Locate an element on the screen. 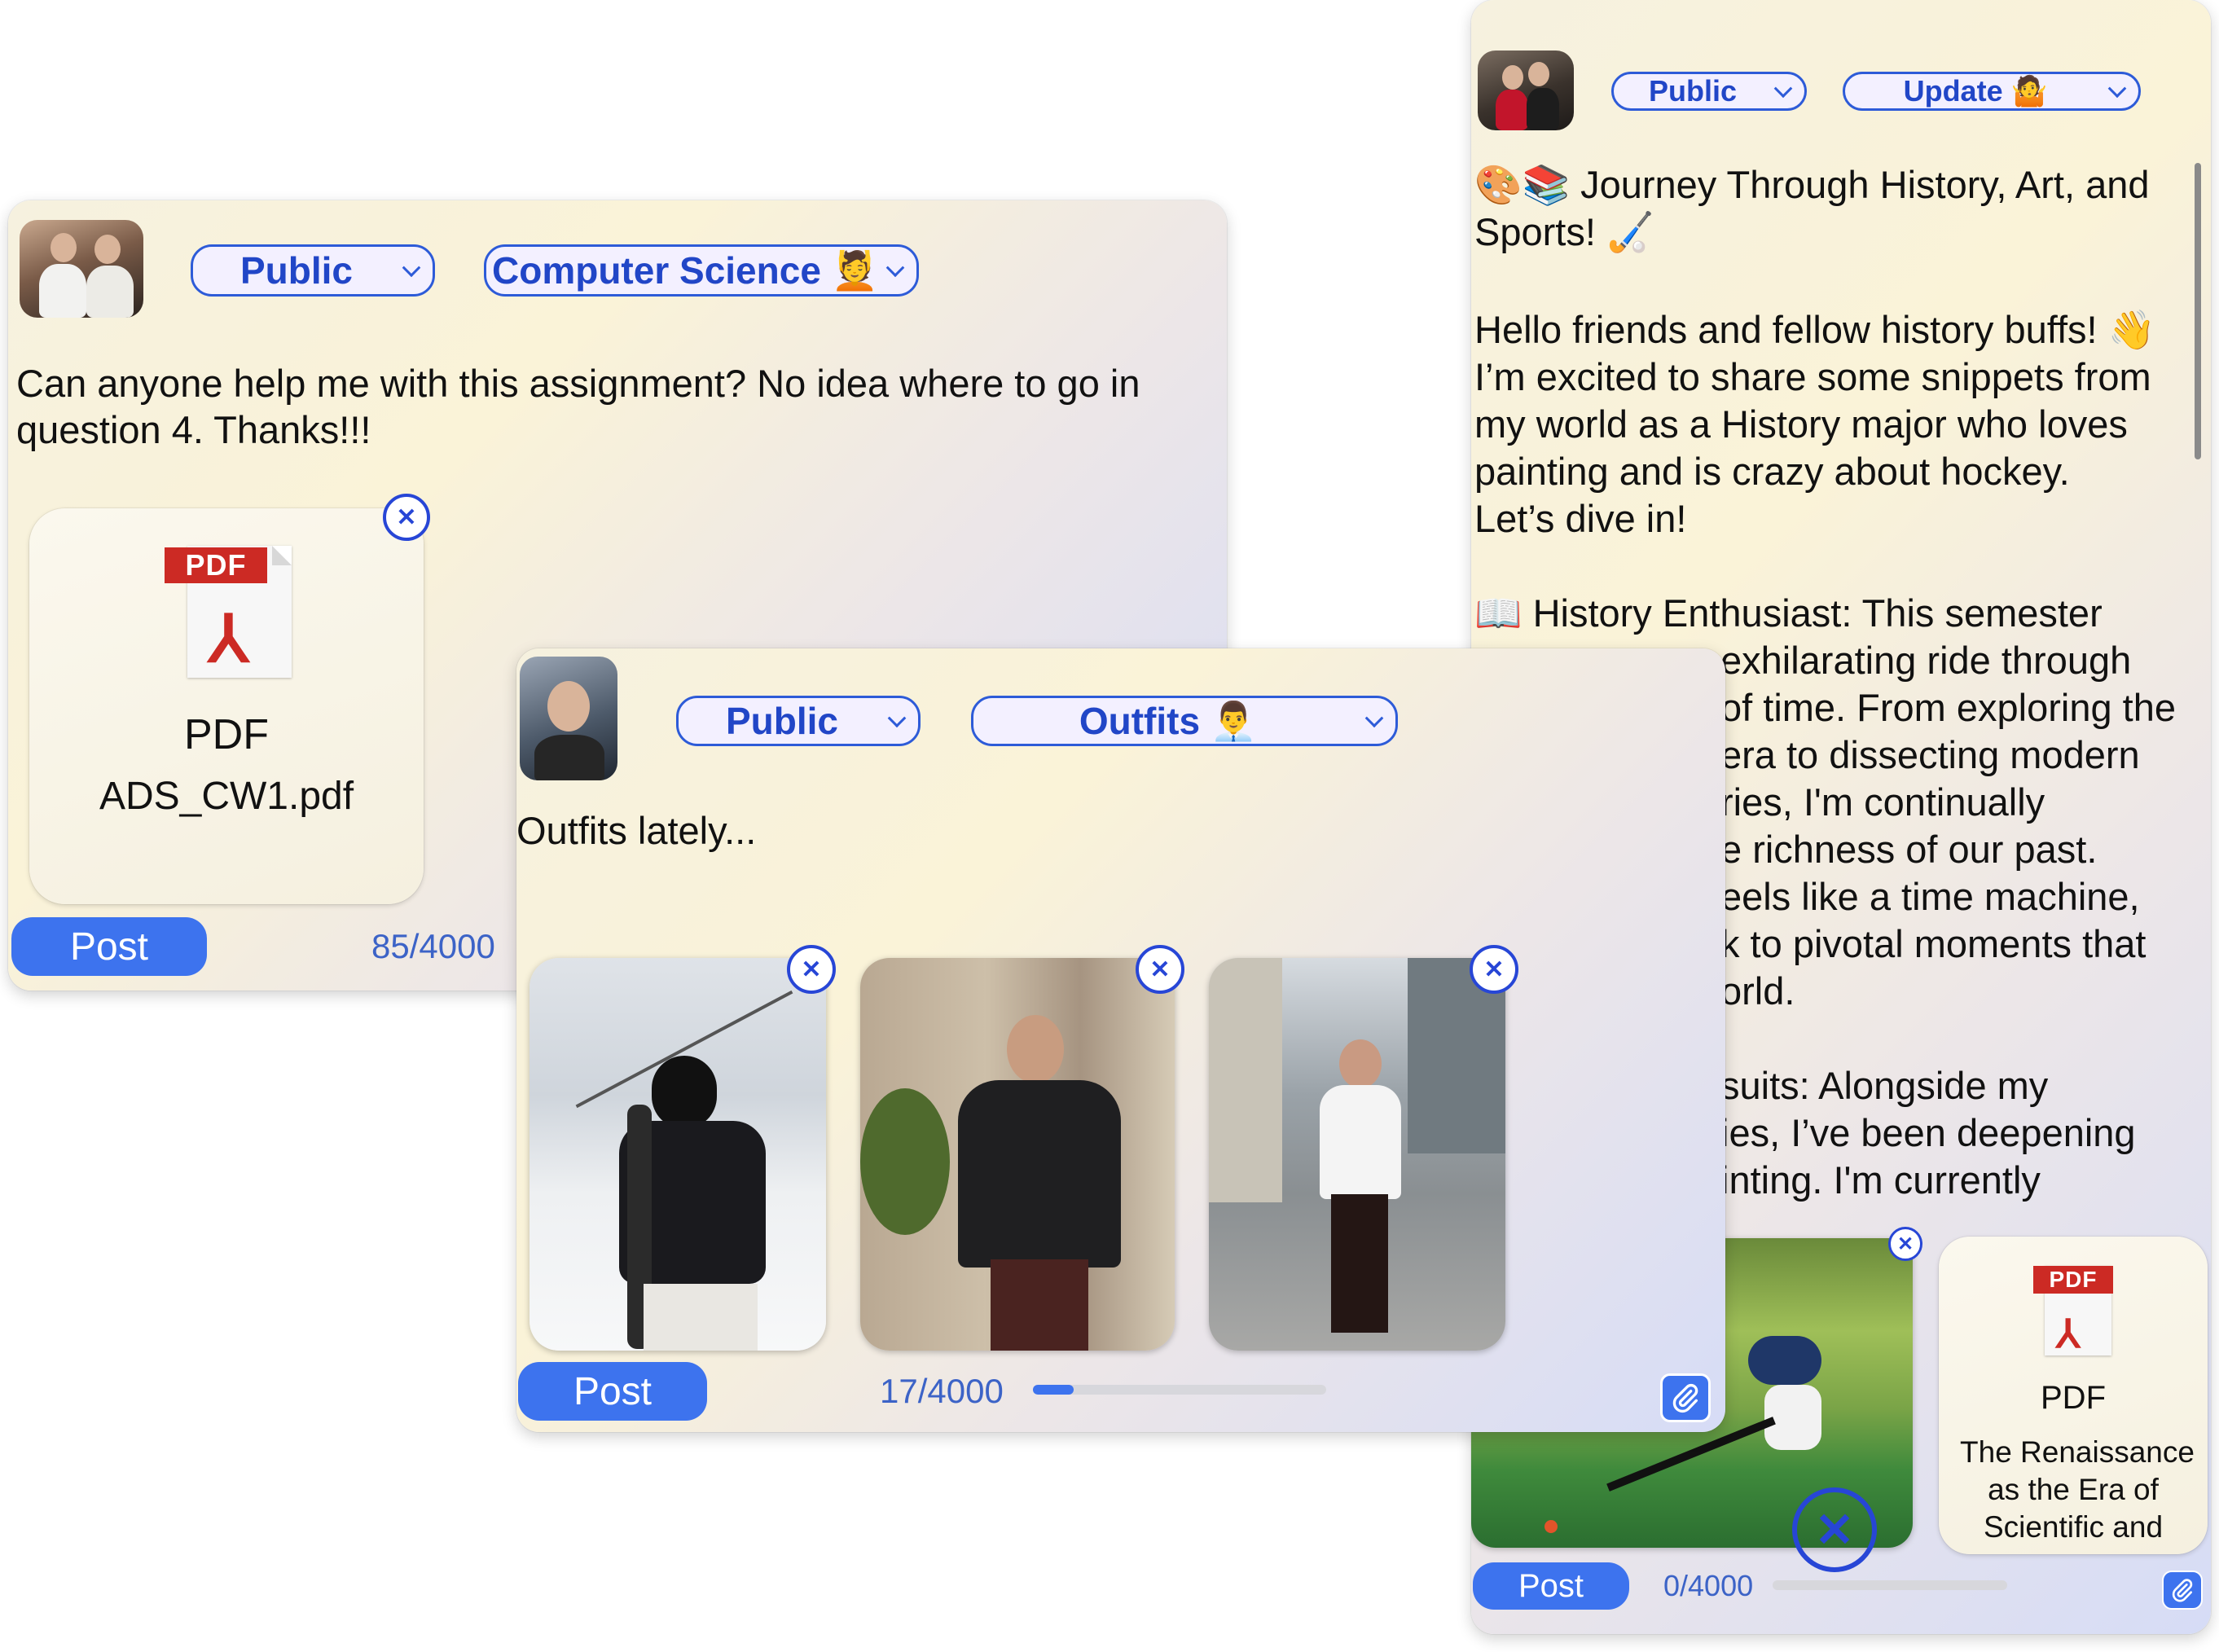 The image size is (2219, 1652). category-select: Update 🤷 is located at coordinates (1992, 91).